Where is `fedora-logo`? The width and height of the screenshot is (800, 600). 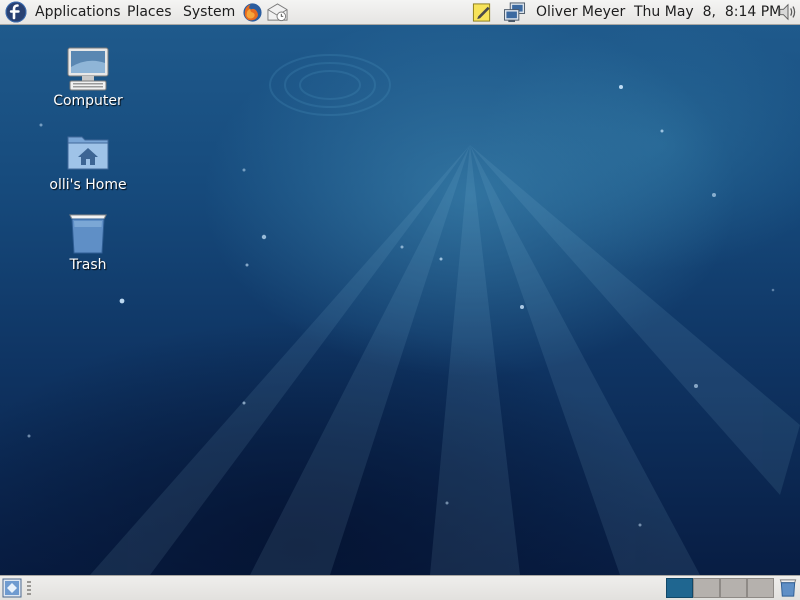 fedora-logo is located at coordinates (17, 12).